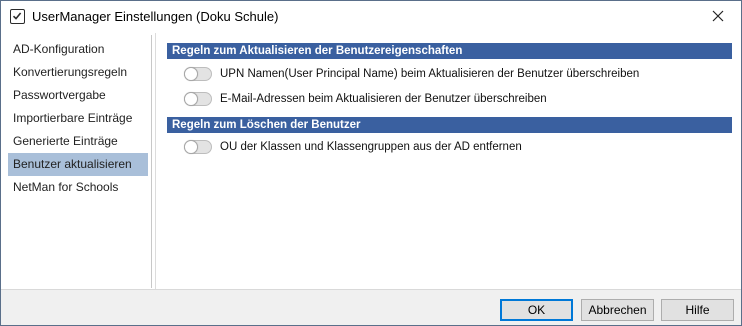 The height and width of the screenshot is (326, 742). I want to click on dialog-footer: OK Abbrechen Hilfe, so click(371, 307).